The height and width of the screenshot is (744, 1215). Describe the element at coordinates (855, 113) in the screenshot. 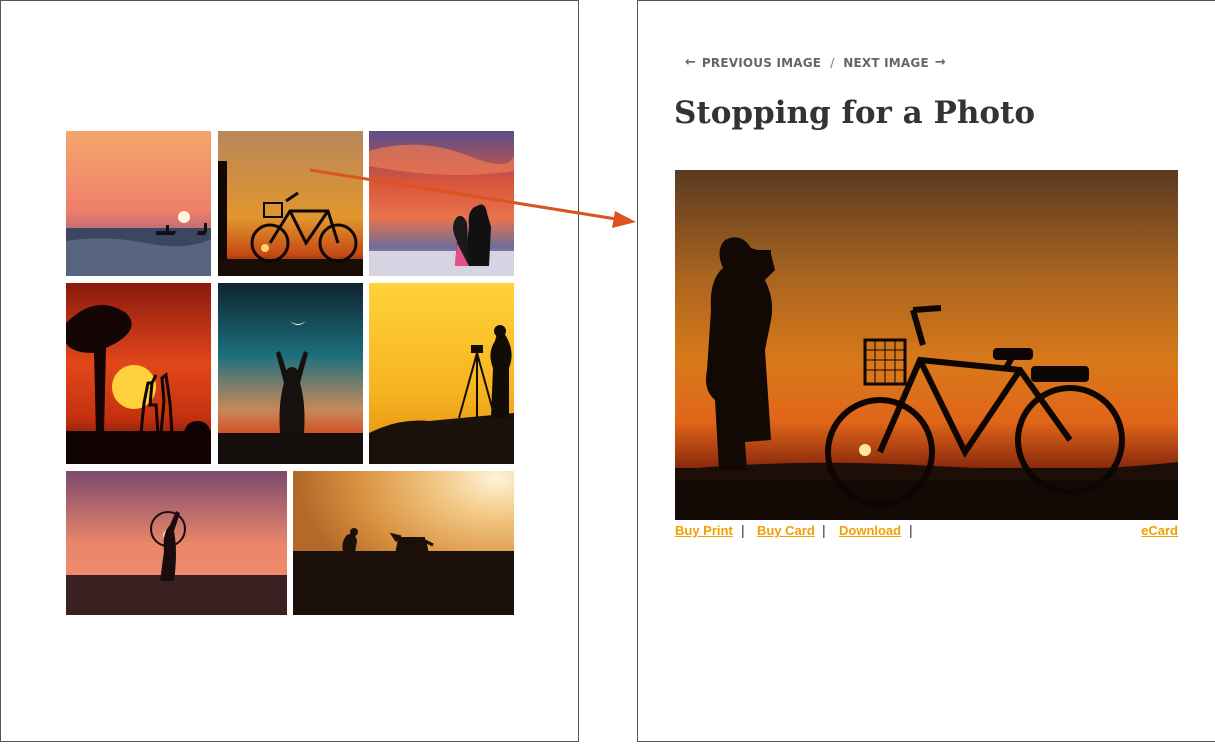

I see `page-title: Stopping for a Photo` at that location.